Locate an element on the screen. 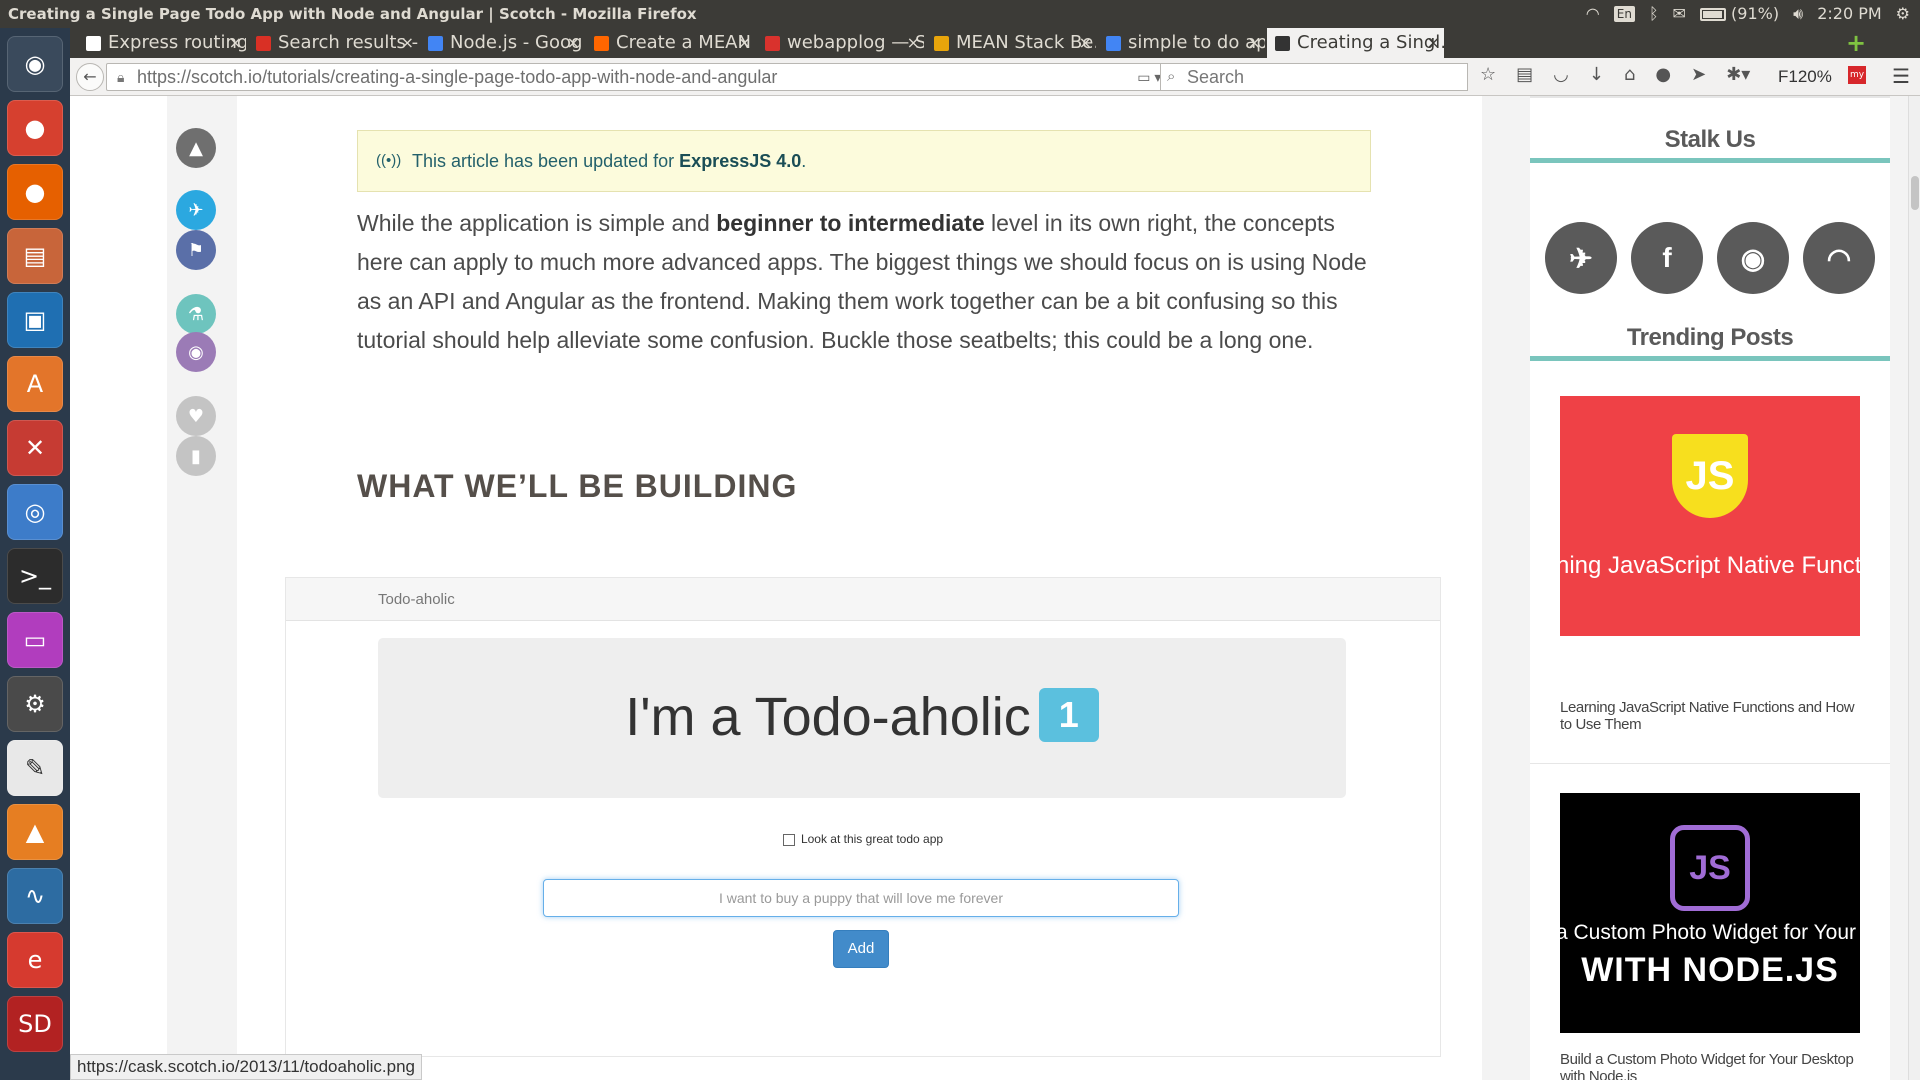 The height and width of the screenshot is (1080, 1920). volume-icon: 🔊︎ is located at coordinates (1798, 14).